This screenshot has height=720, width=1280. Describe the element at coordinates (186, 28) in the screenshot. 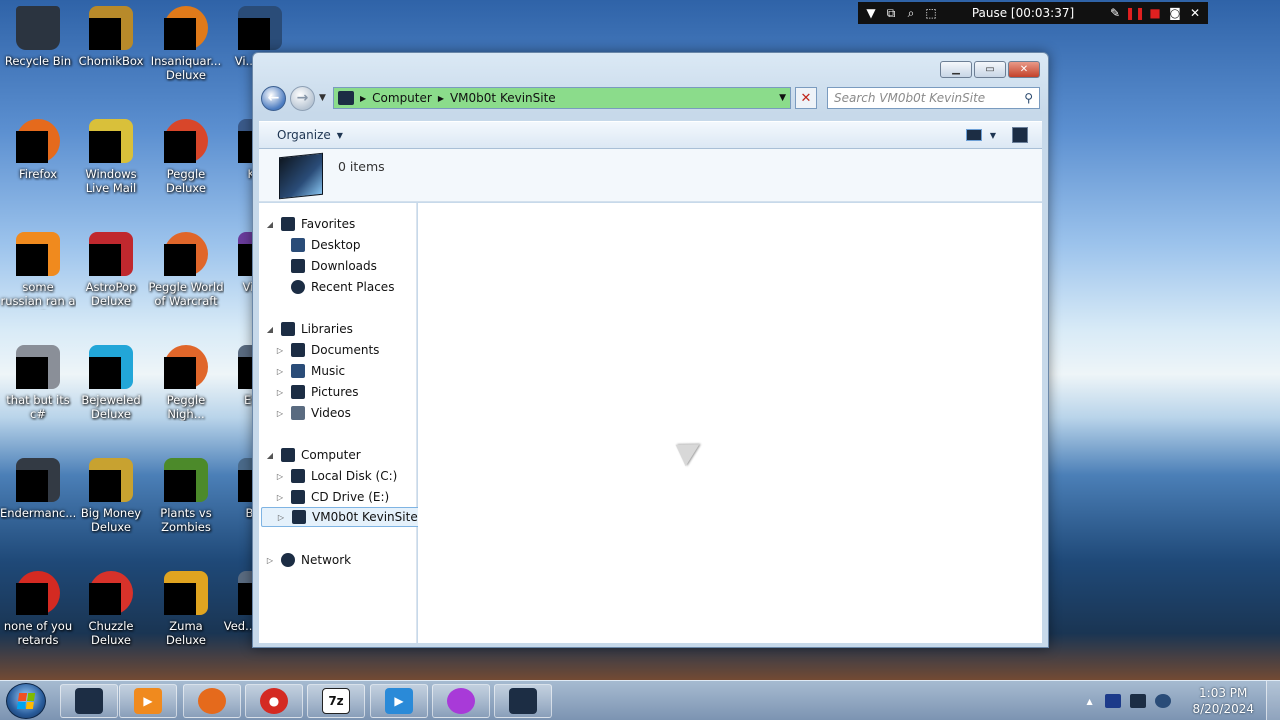

I see `insaniquarium-icon` at that location.